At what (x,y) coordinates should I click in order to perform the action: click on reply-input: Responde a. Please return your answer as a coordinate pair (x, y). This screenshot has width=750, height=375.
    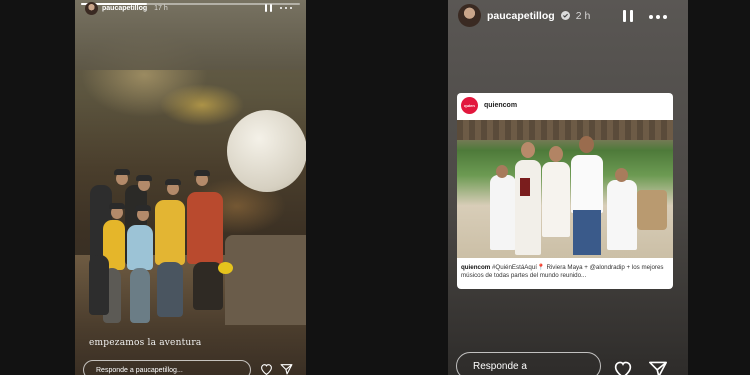
    Looking at the image, I should click on (528, 363).